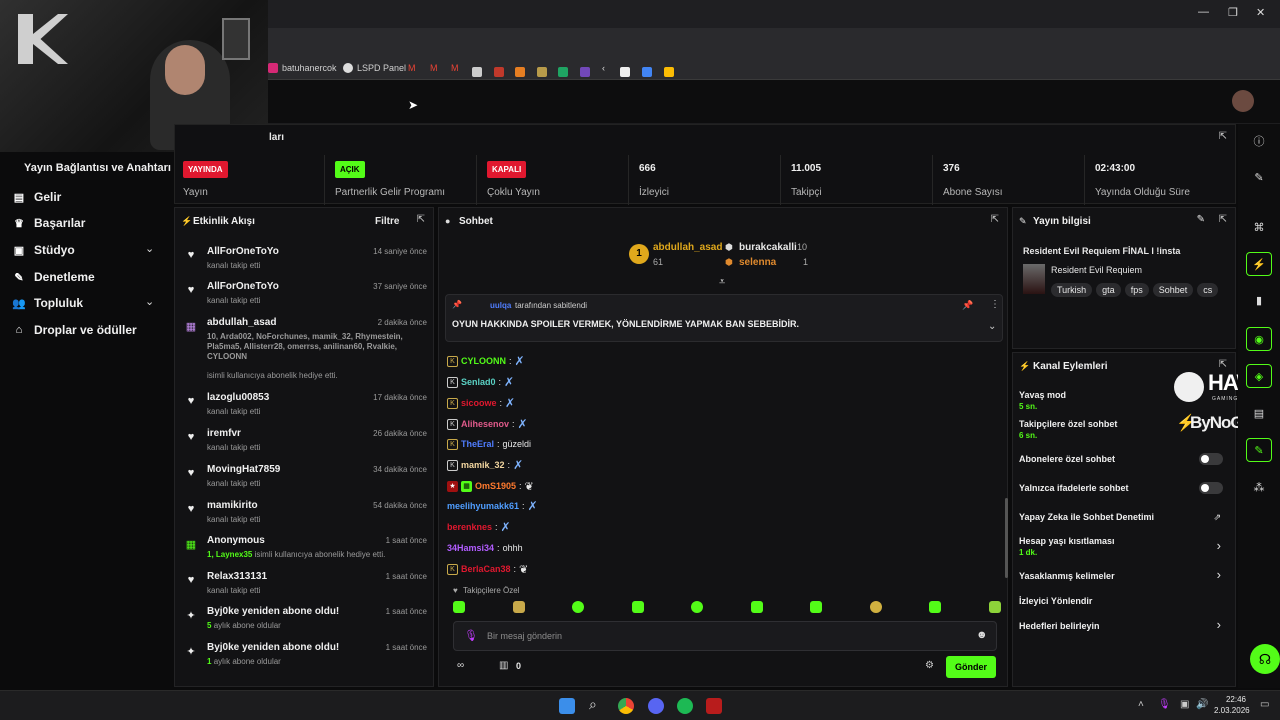 This screenshot has width=1280, height=720. Describe the element at coordinates (387, 221) in the screenshot. I see `filter-button: Filtre` at that location.